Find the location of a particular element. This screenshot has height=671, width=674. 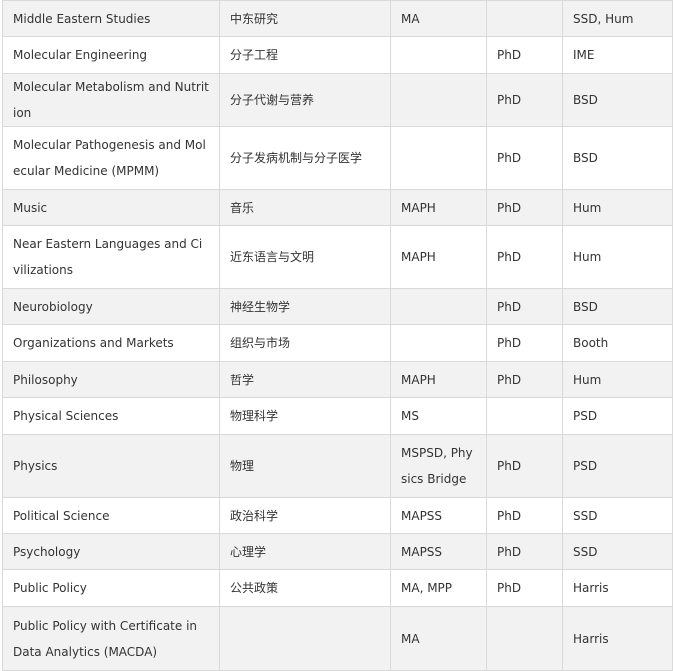

table-row: Molecular Engineering 分子工程 PhD IME is located at coordinates (337, 55).